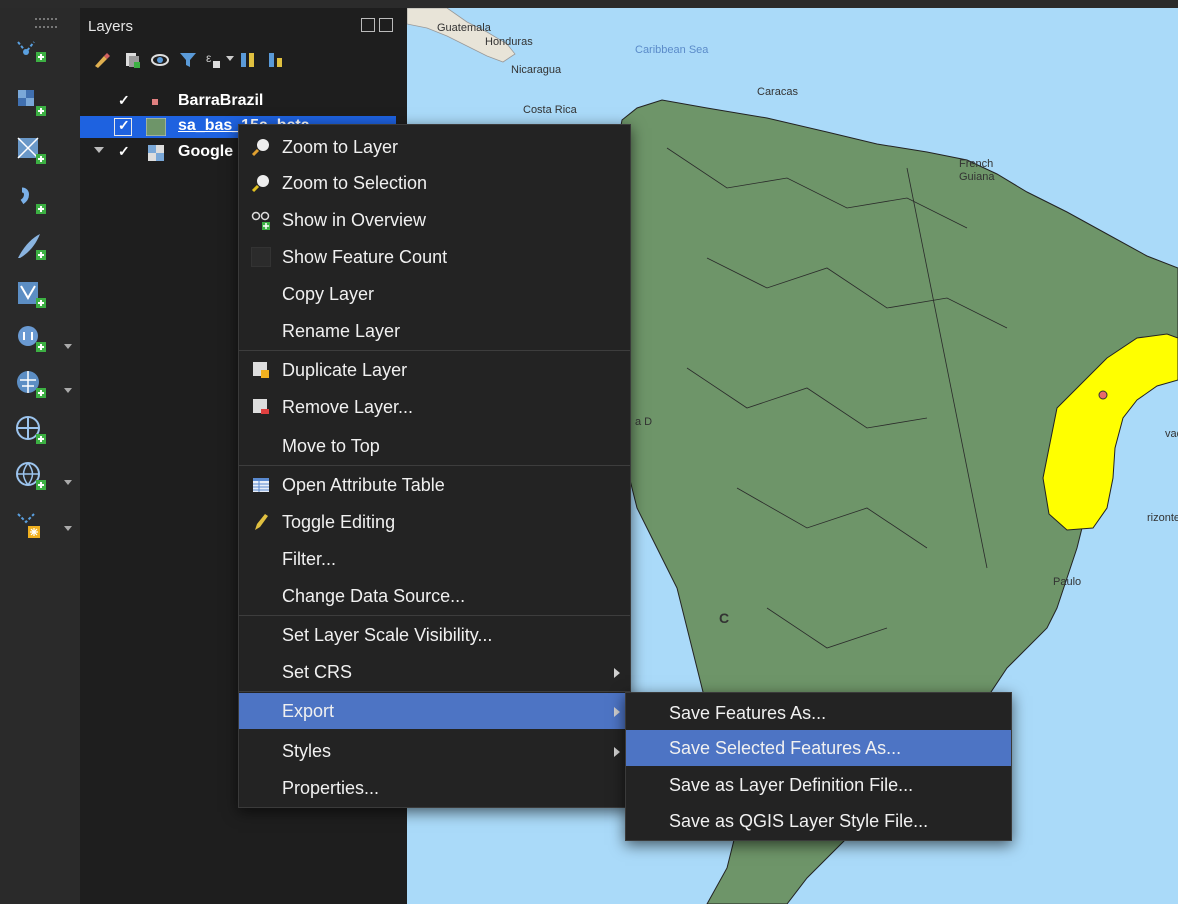 The width and height of the screenshot is (1178, 904). I want to click on add-wms-layer-icon, so click(31, 385).